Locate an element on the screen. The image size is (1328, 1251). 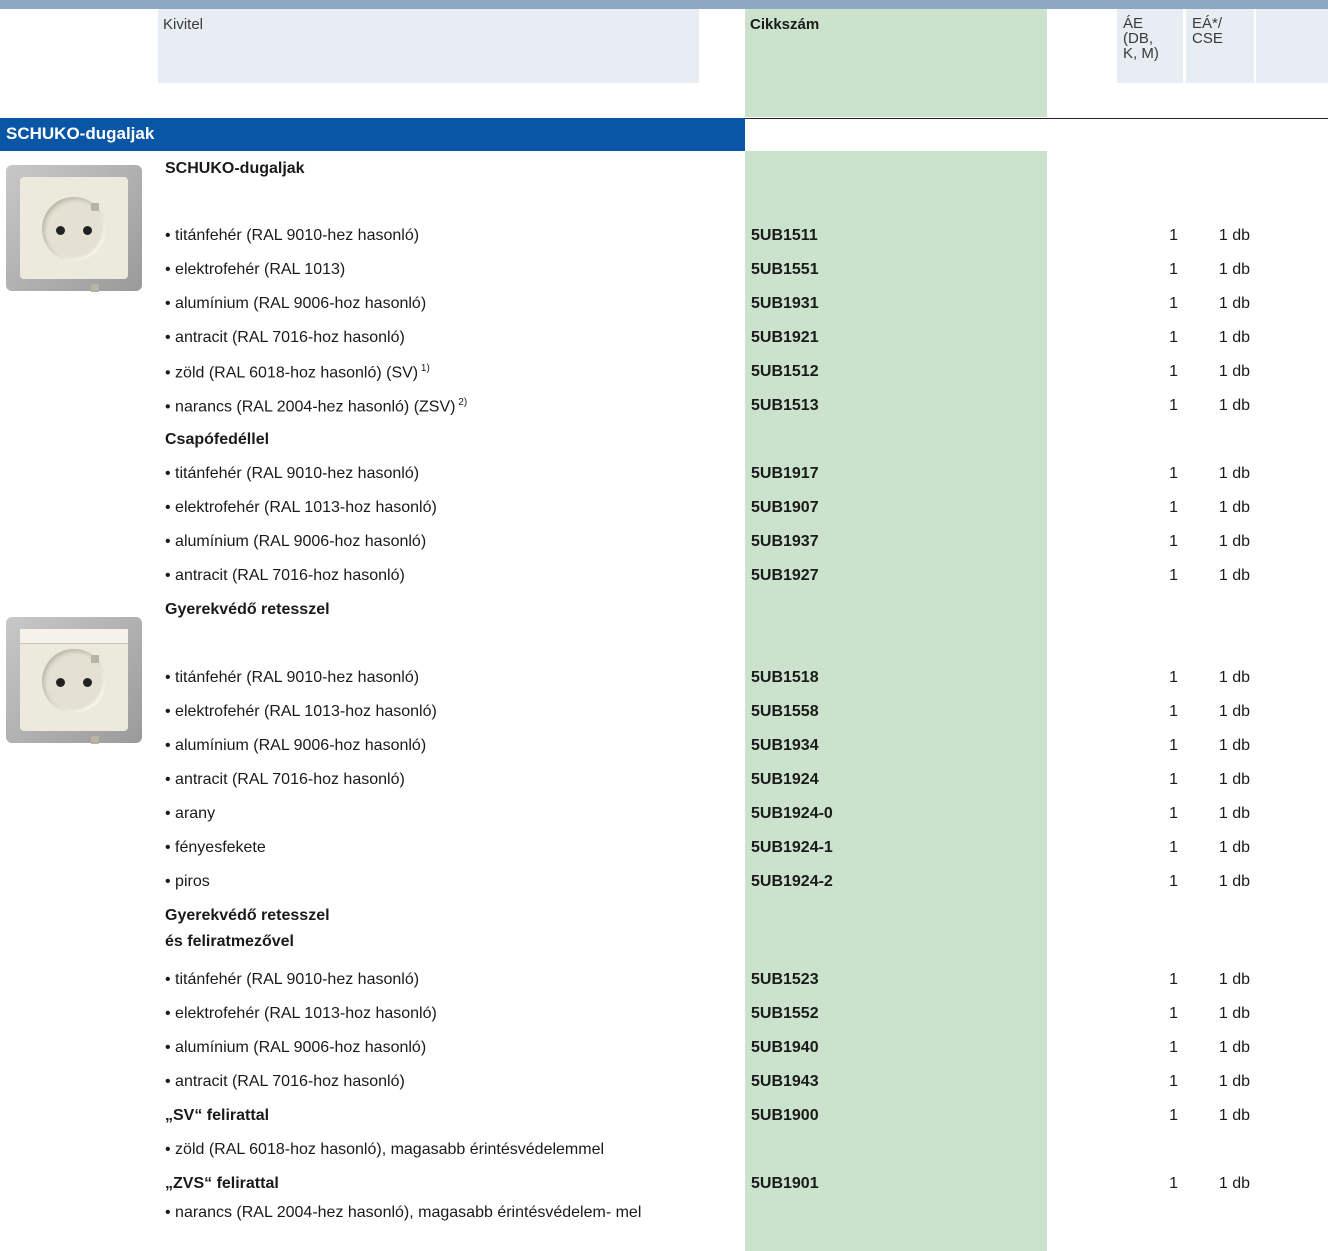
product-row: • piros 5UB1924-2 1 1 db is located at coordinates (664, 881).